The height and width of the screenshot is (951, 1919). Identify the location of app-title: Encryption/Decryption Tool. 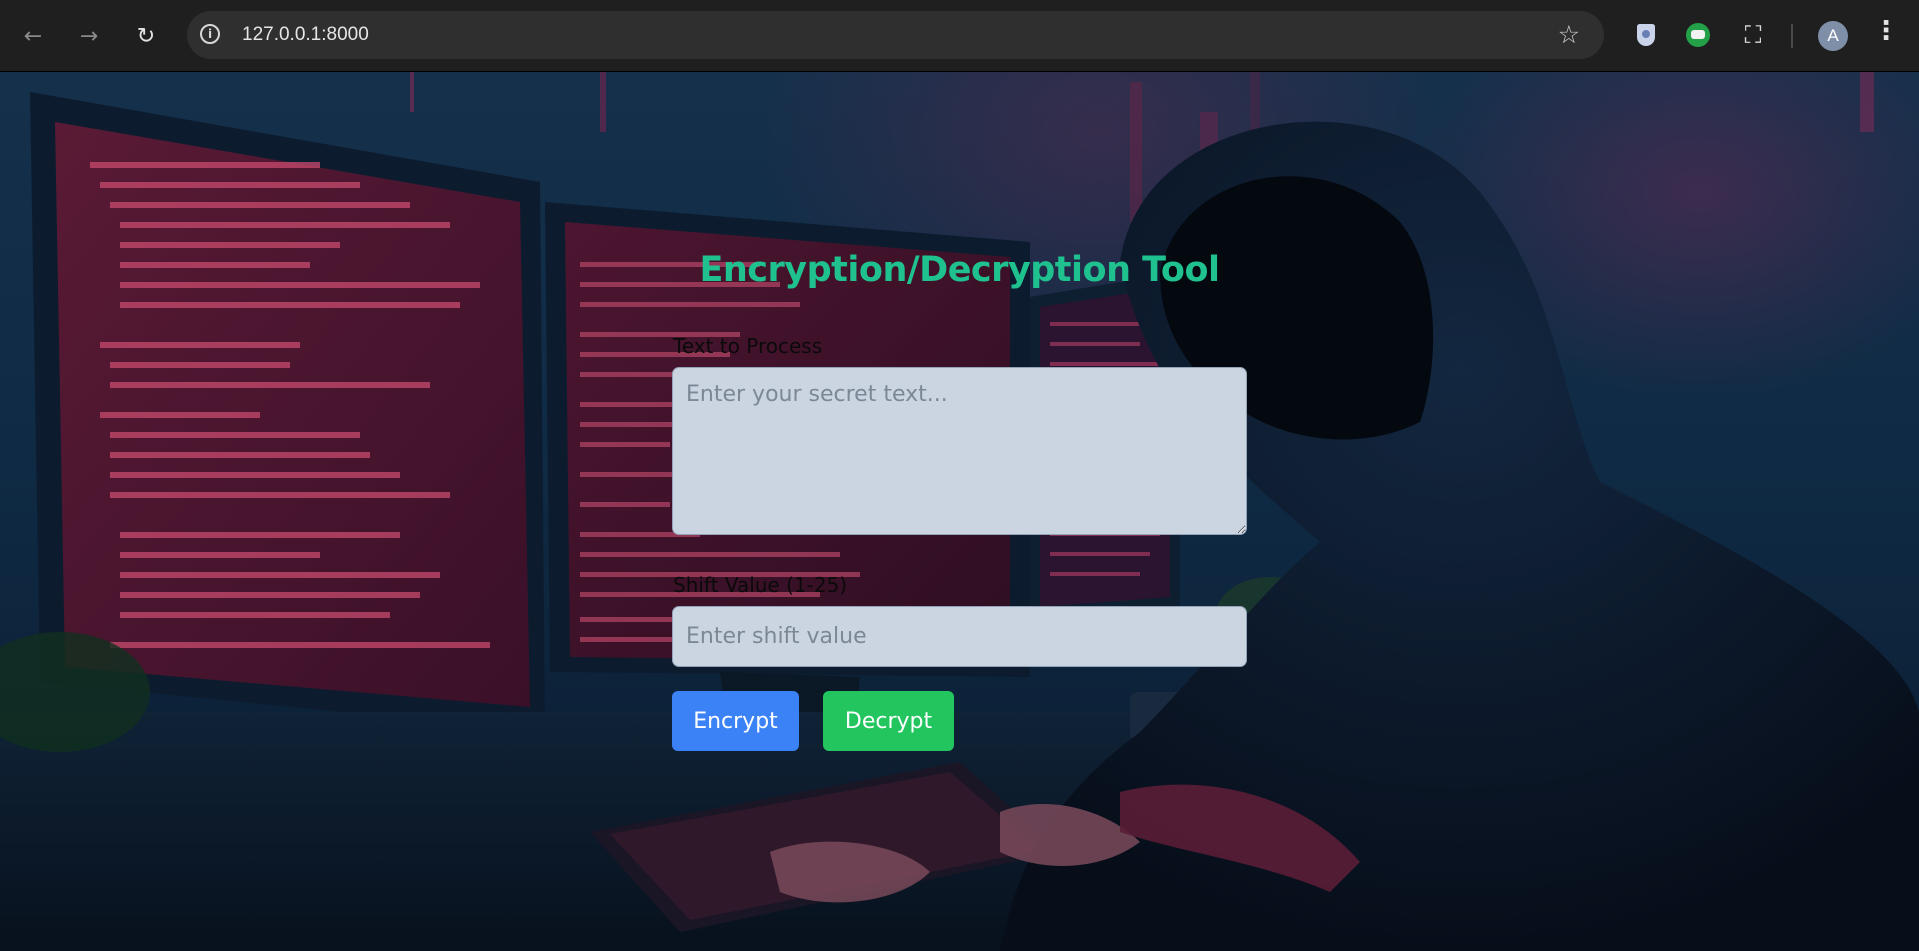
(959, 270).